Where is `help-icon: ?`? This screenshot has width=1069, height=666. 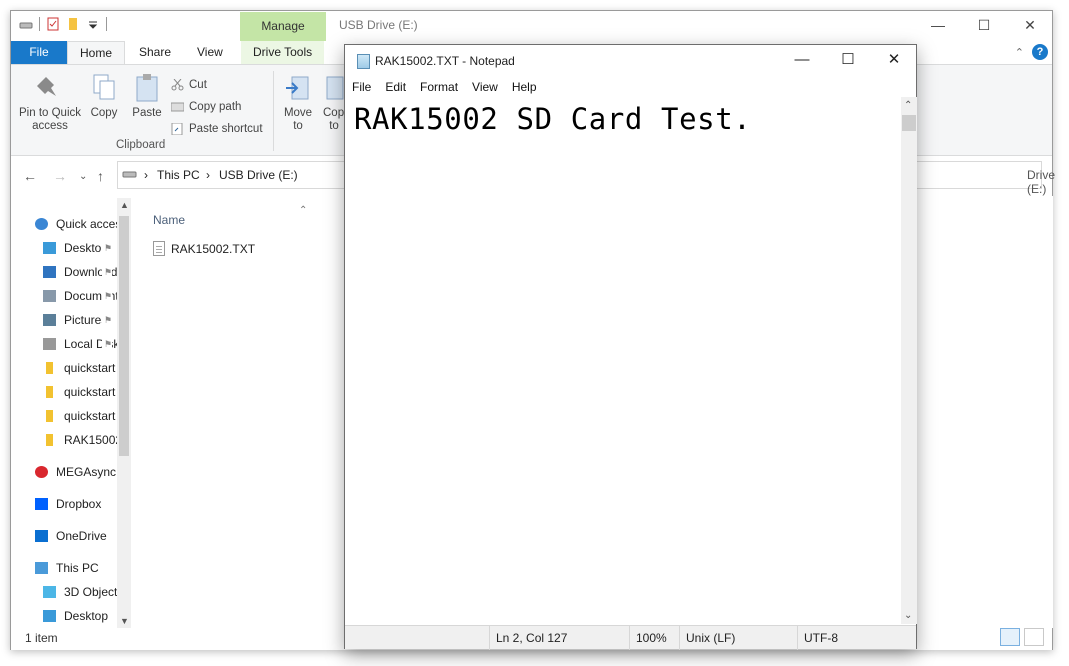 help-icon: ? is located at coordinates (1040, 52).